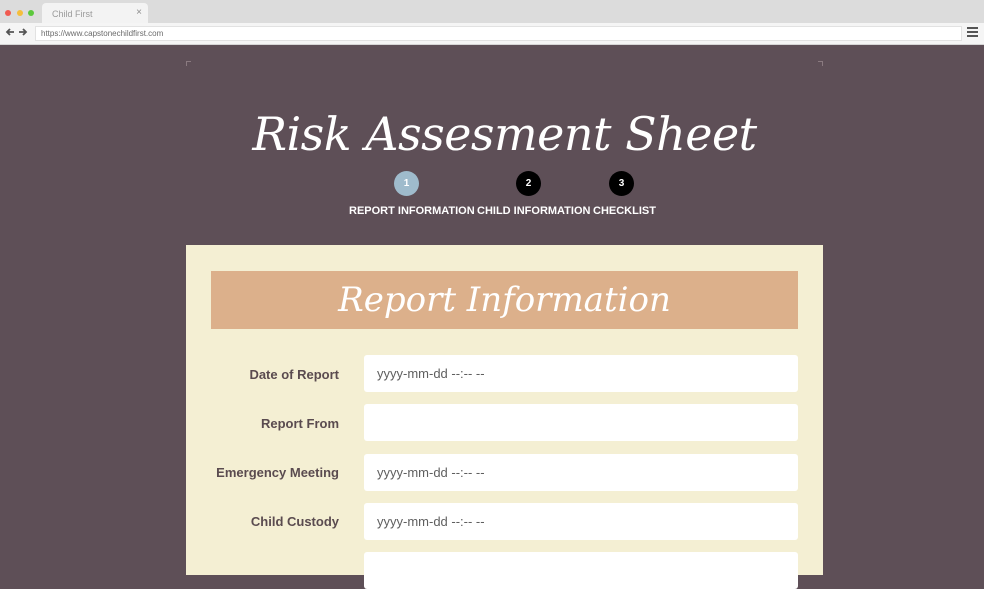  I want to click on report-from-input, so click(581, 422).